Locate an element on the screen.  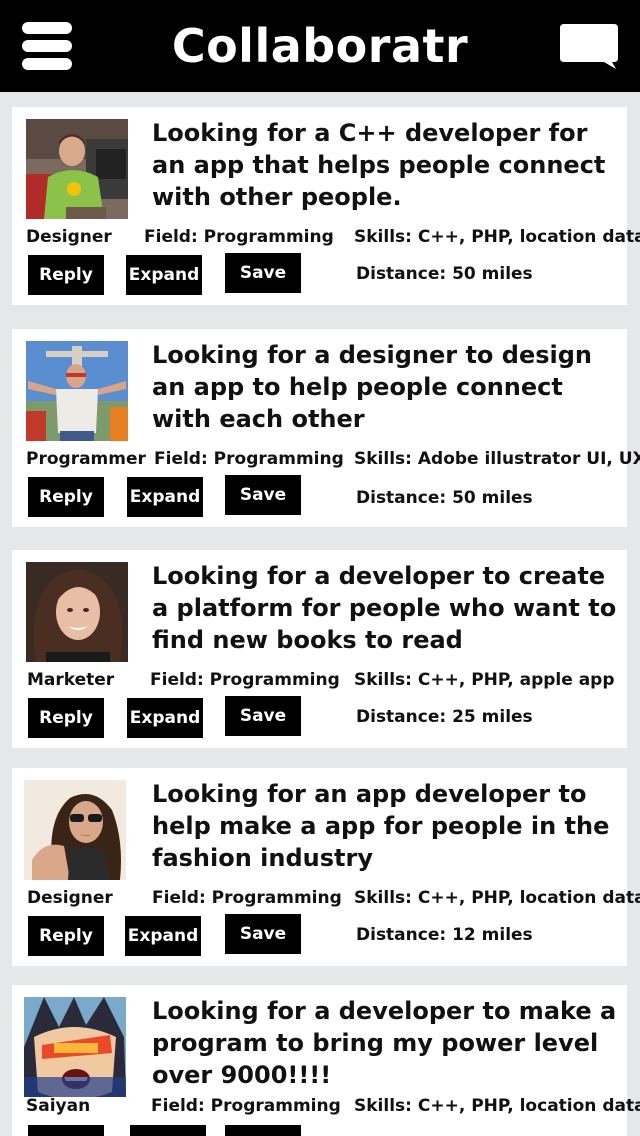
app-title: Collaboratr is located at coordinates (320, 46).